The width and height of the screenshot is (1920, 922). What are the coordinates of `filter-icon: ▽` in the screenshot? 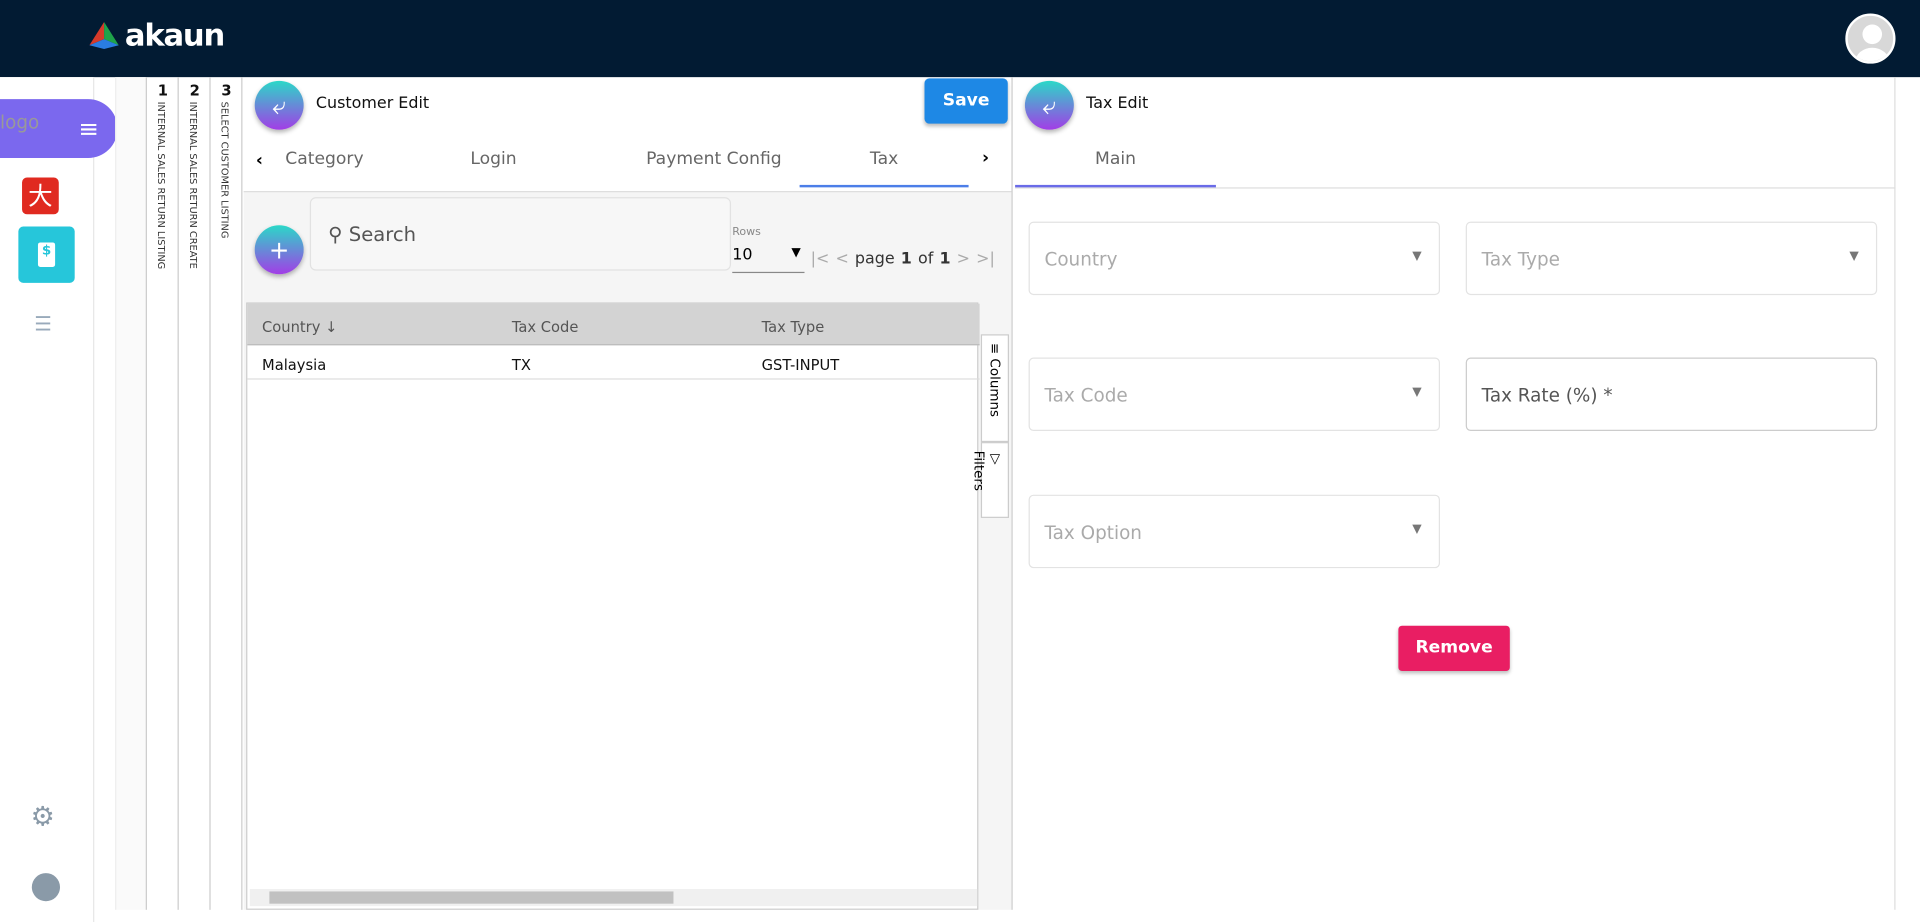 It's located at (994, 458).